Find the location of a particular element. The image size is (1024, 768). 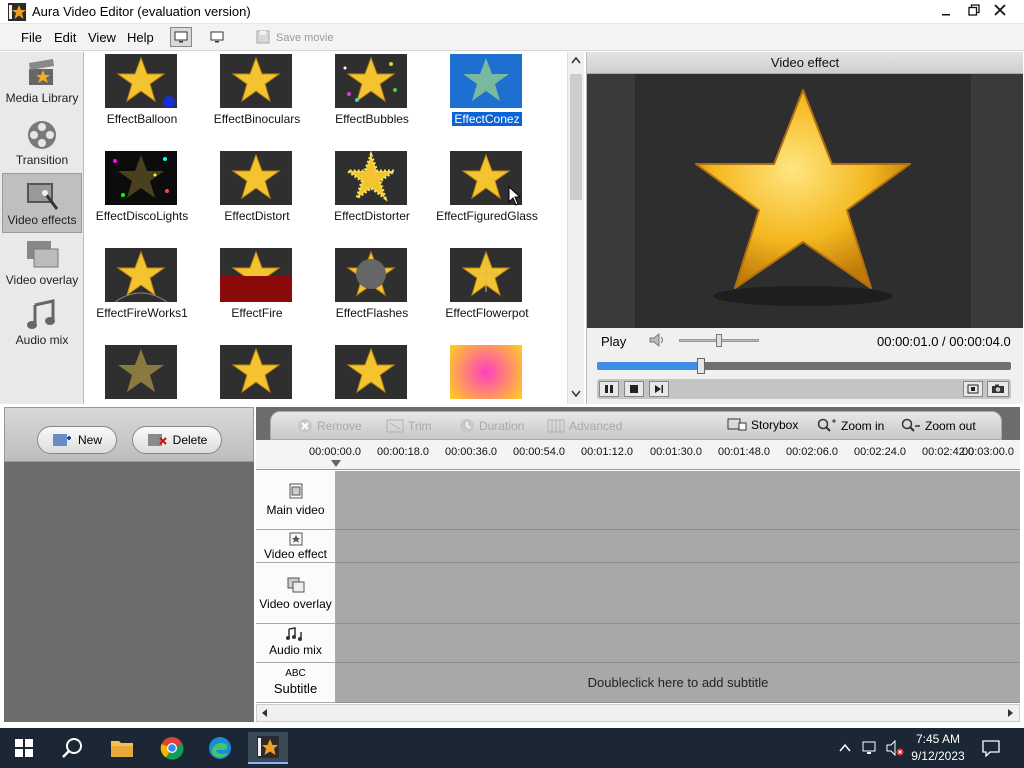

pause-button is located at coordinates (609, 389).